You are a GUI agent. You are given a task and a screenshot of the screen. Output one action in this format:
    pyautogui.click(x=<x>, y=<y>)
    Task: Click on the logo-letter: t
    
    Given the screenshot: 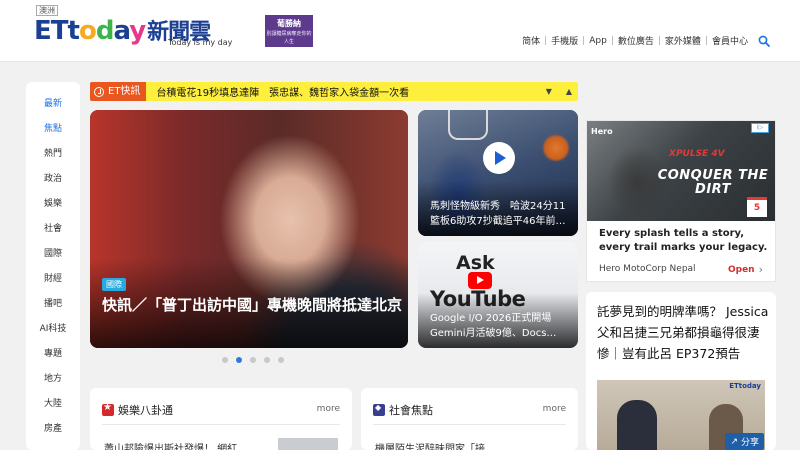 What is the action you would take?
    pyautogui.click(x=73, y=31)
    